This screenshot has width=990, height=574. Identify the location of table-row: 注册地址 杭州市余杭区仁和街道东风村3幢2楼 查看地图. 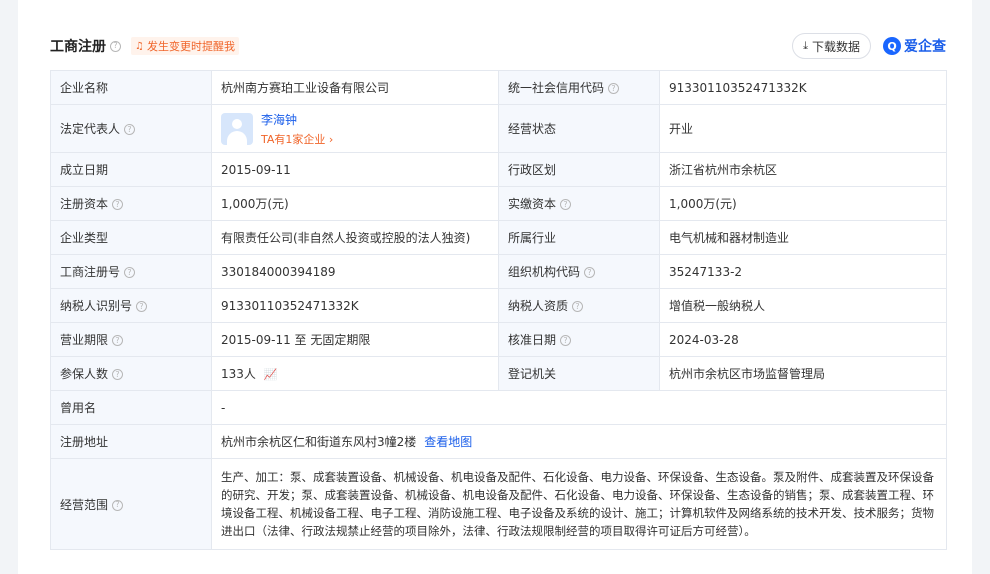
(498, 441).